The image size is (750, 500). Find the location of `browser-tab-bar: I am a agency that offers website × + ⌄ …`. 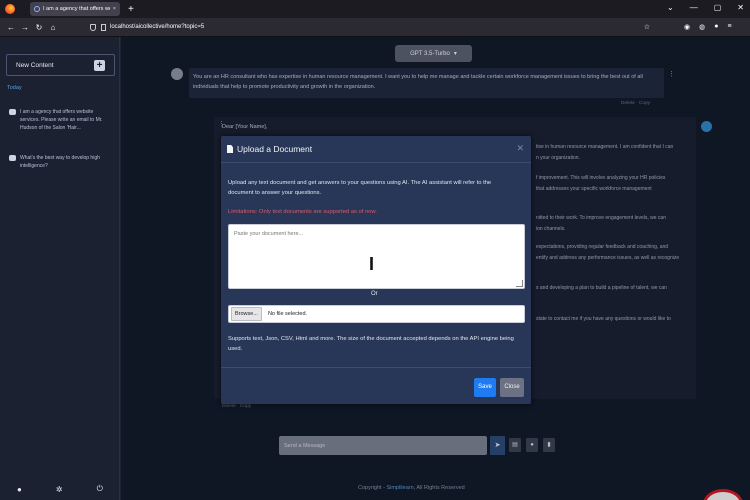

browser-tab-bar: I am a agency that offers website × + ⌄ … is located at coordinates (375, 9).